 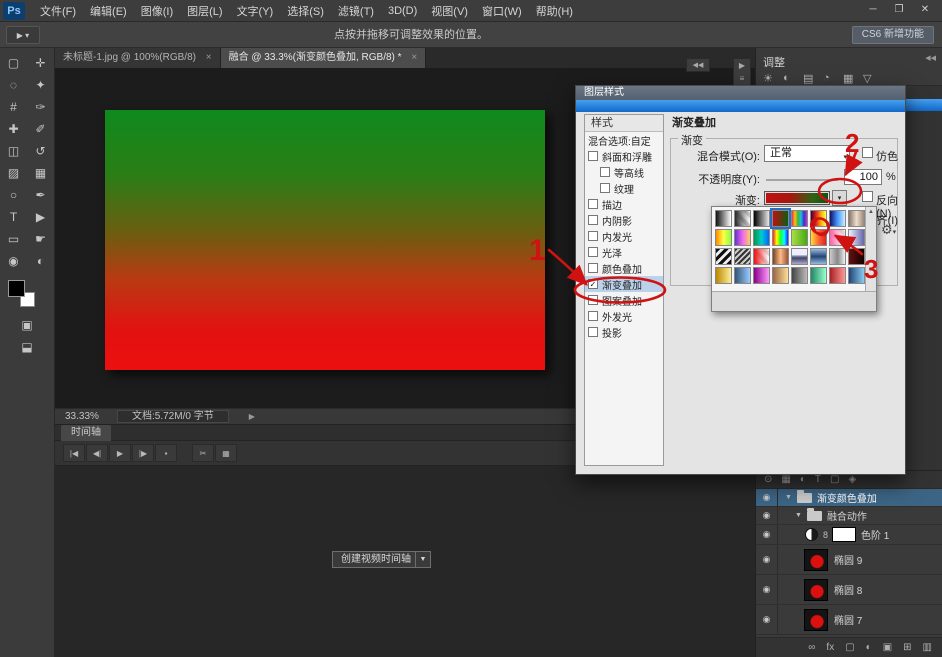 I want to click on opacity-slider, so click(x=802, y=180).